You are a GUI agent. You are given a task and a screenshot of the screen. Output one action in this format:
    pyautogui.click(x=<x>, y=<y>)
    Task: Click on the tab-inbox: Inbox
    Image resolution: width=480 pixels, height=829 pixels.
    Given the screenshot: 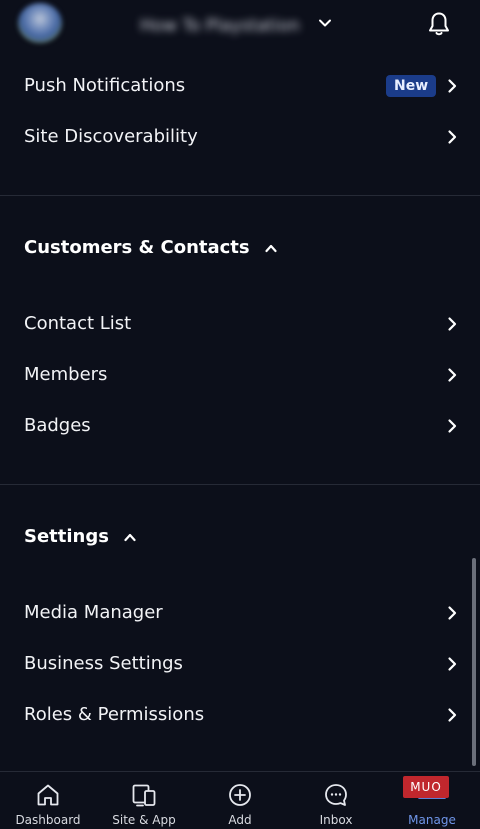 What is the action you would take?
    pyautogui.click(x=336, y=800)
    